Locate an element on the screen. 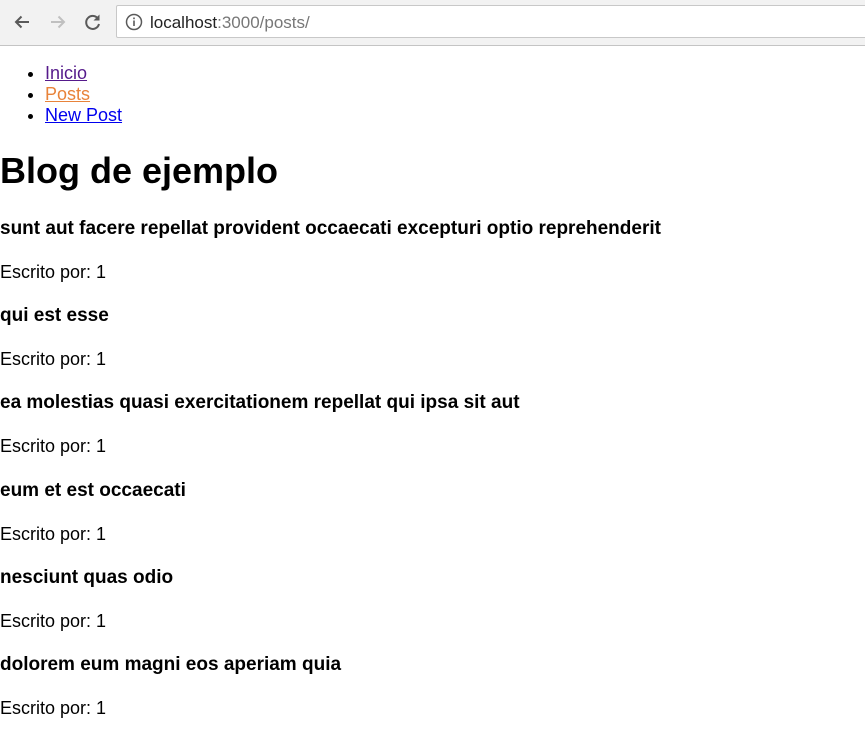 This screenshot has width=865, height=754. forward-button is located at coordinates (58, 22).